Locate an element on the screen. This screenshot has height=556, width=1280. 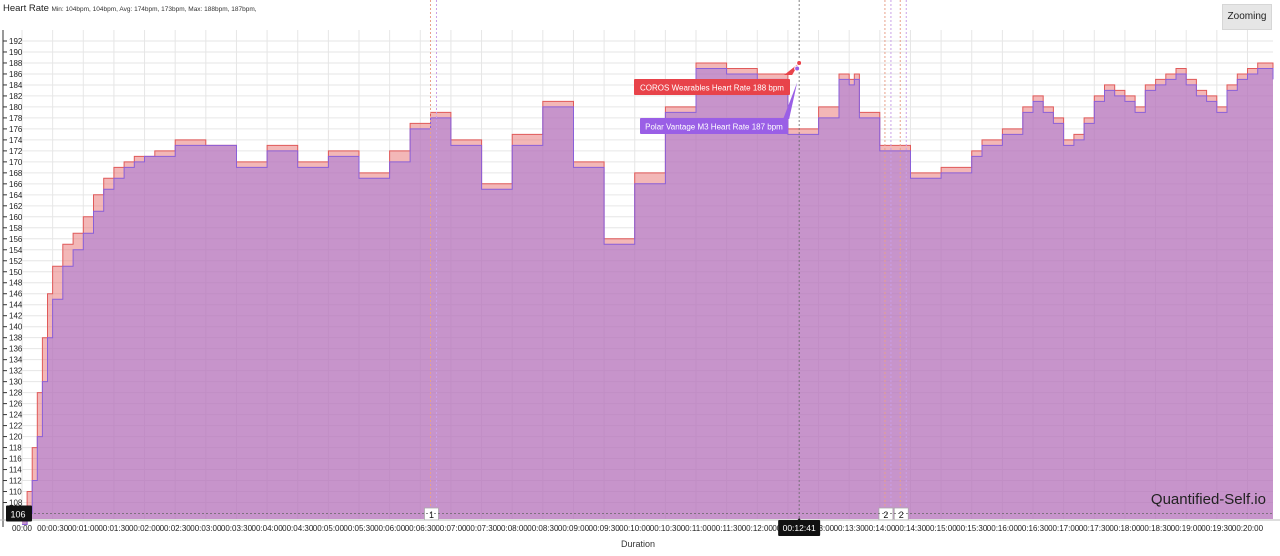
y-tick-label: 136 is located at coordinates (16, 349).